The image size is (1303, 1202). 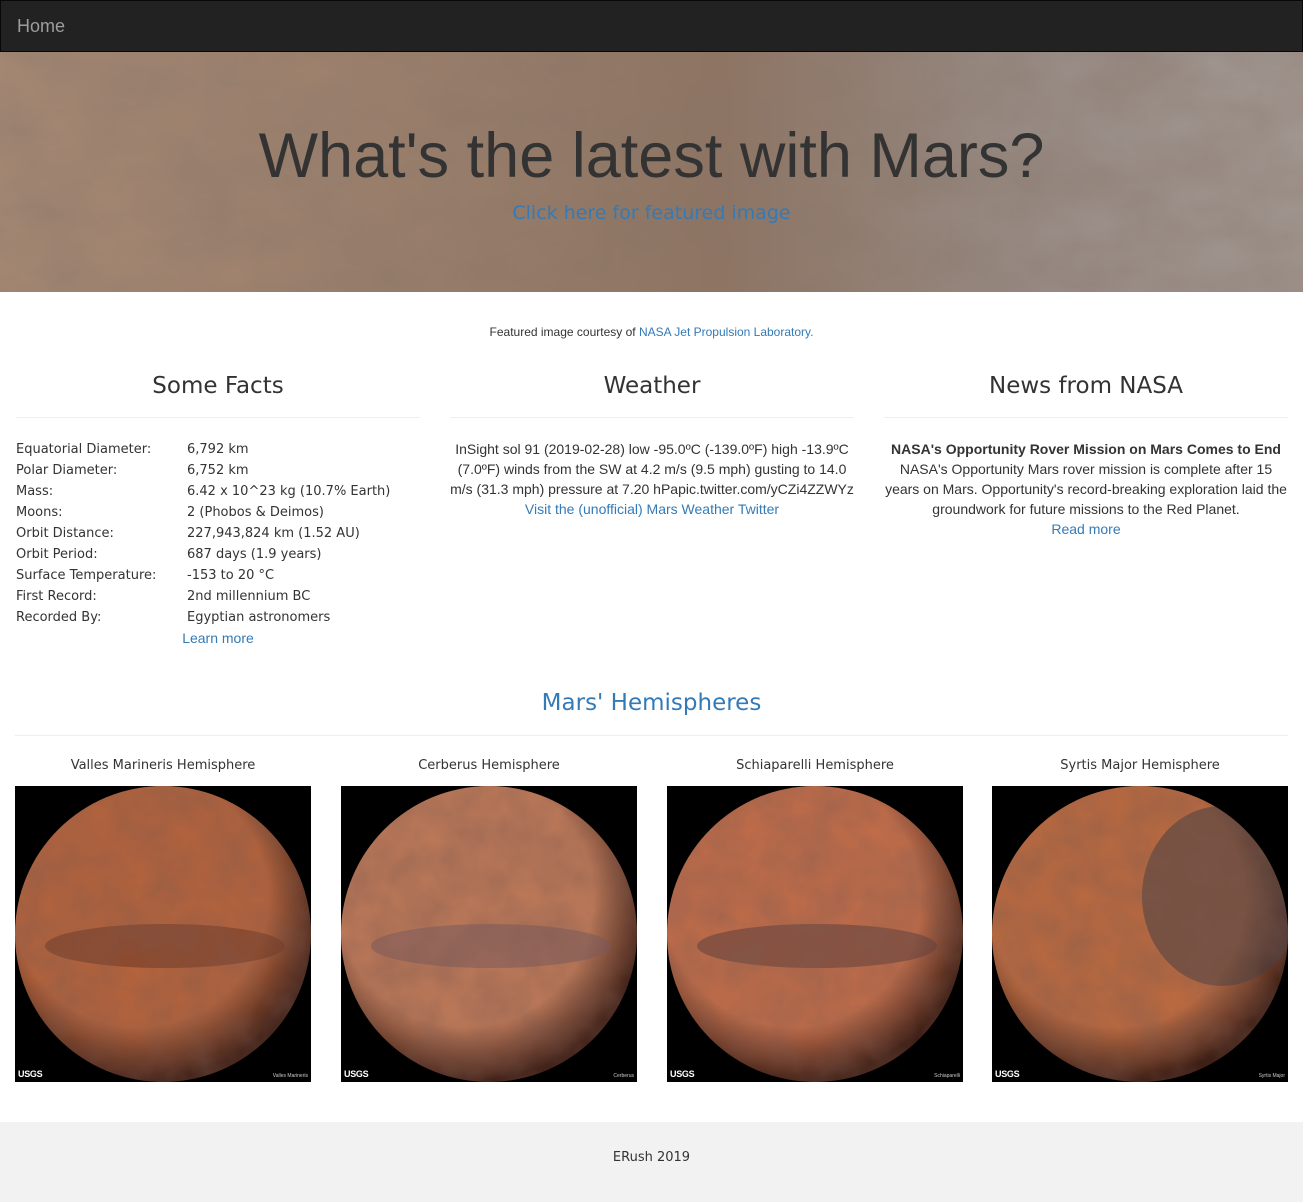 I want to click on fact-label: First Record:, so click(x=56, y=596).